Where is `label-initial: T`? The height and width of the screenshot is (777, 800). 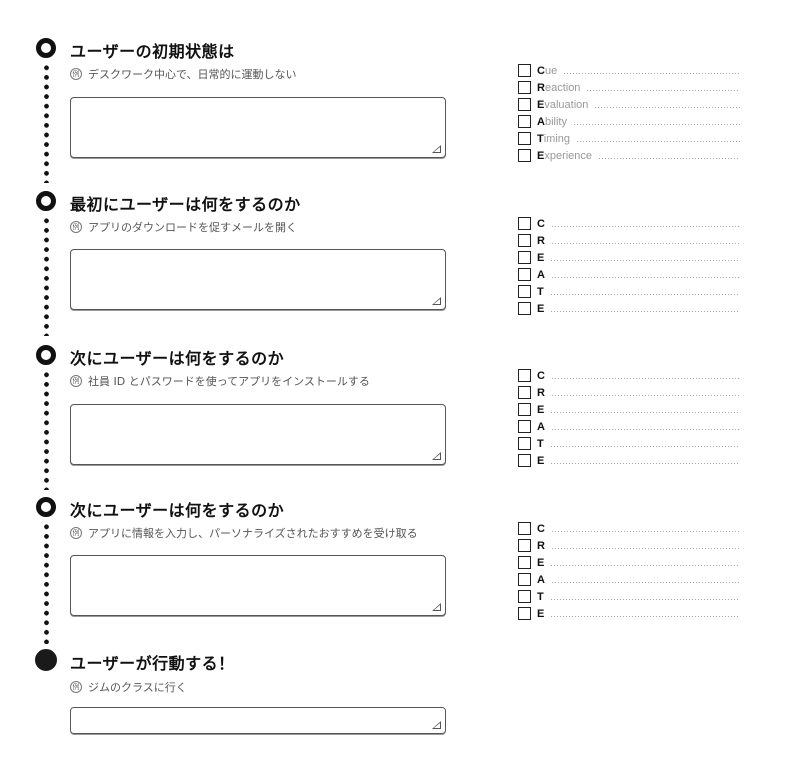
label-initial: T is located at coordinates (540, 291).